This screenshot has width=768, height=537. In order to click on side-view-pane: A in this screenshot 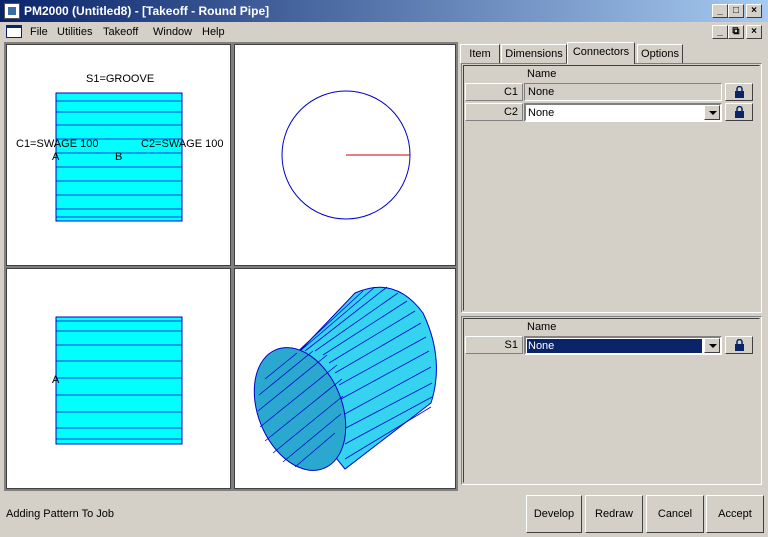, I will do `click(118, 378)`.